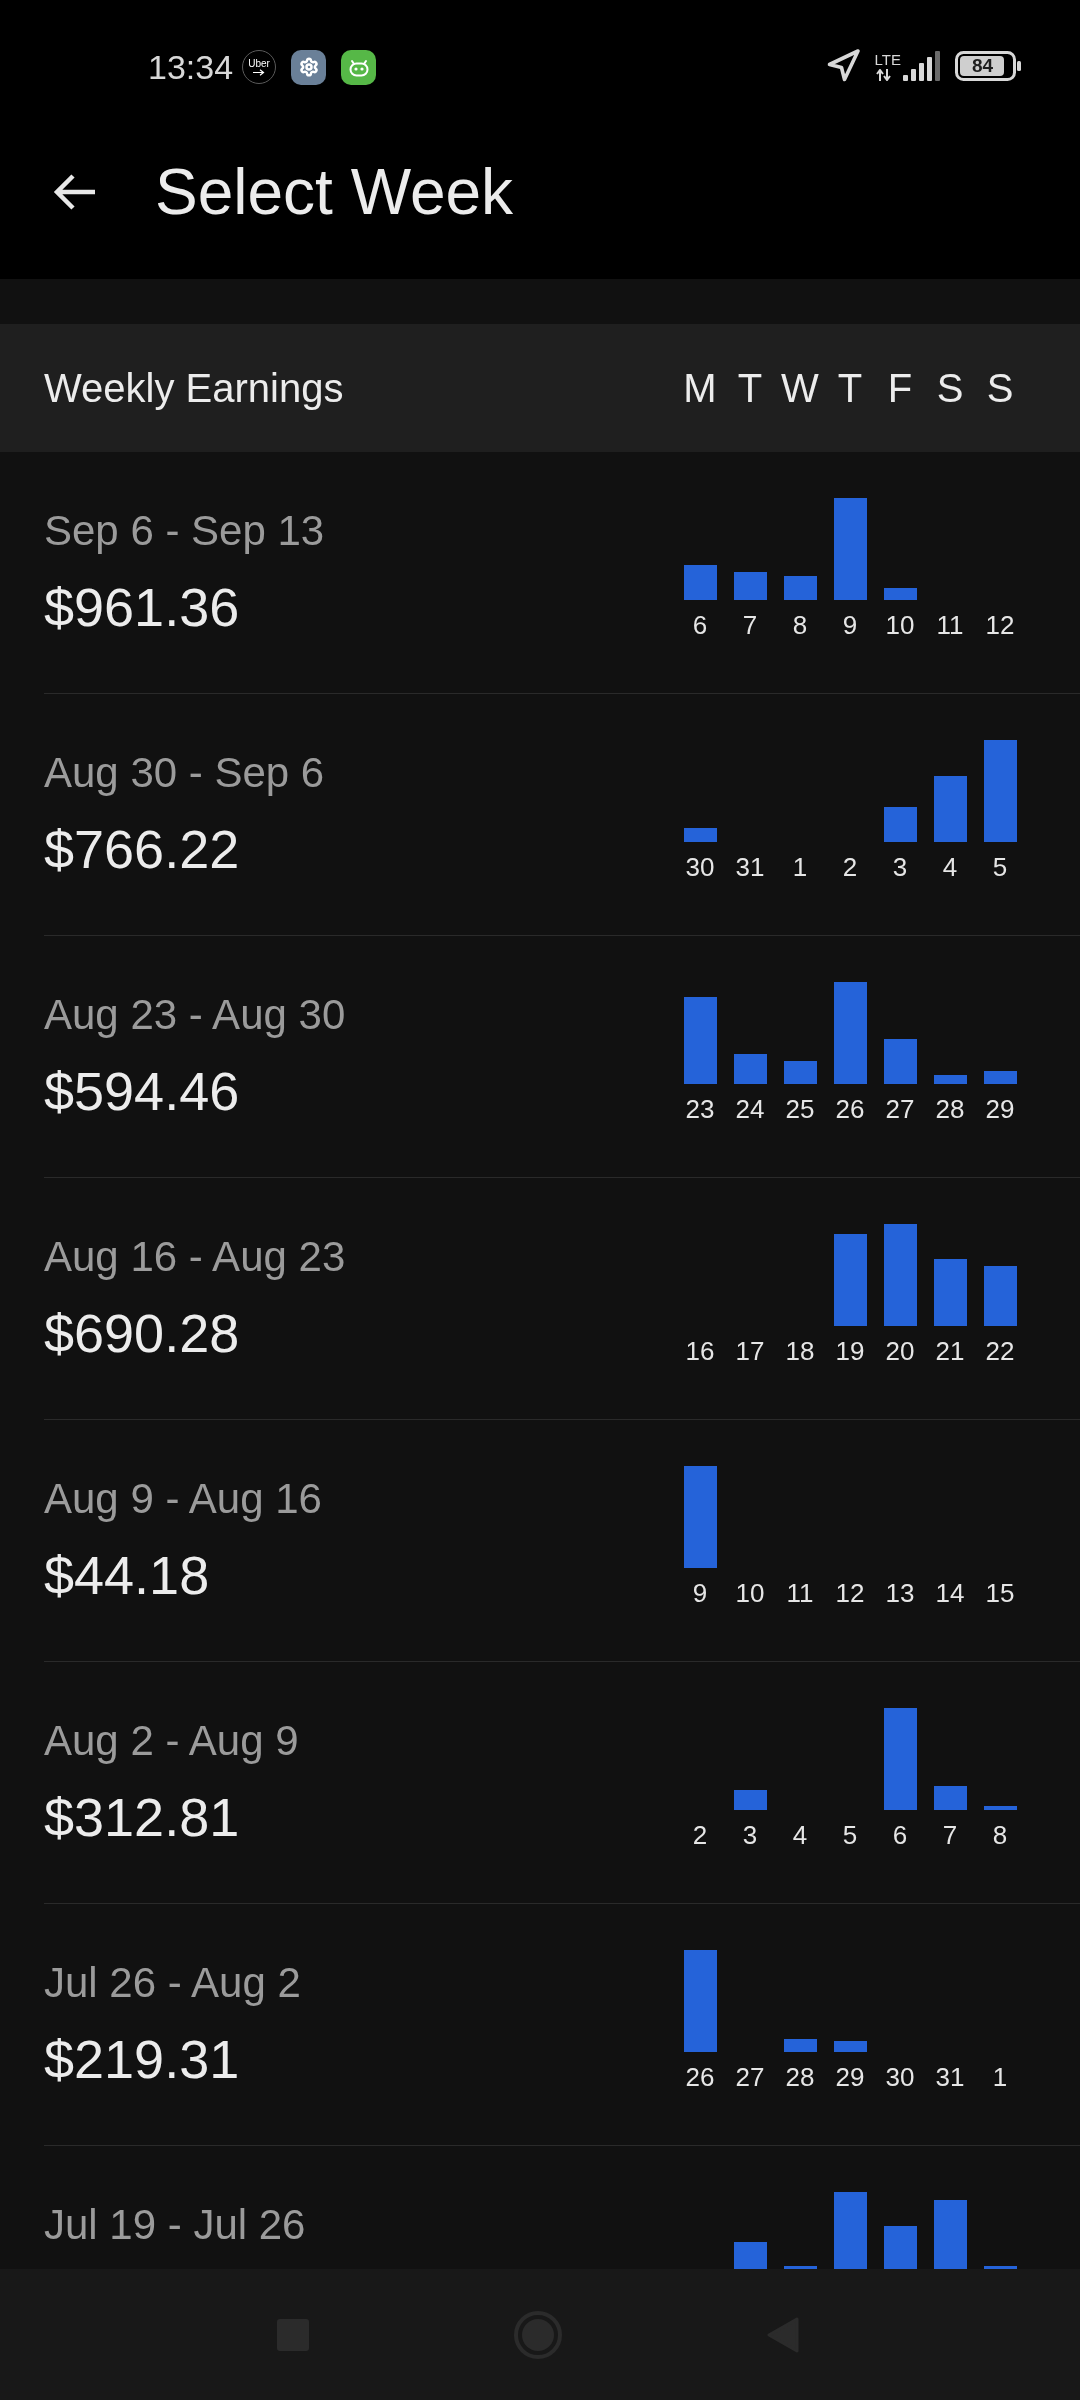  What do you see at coordinates (850, 1351) in the screenshot?
I see `day-label: 19` at bounding box center [850, 1351].